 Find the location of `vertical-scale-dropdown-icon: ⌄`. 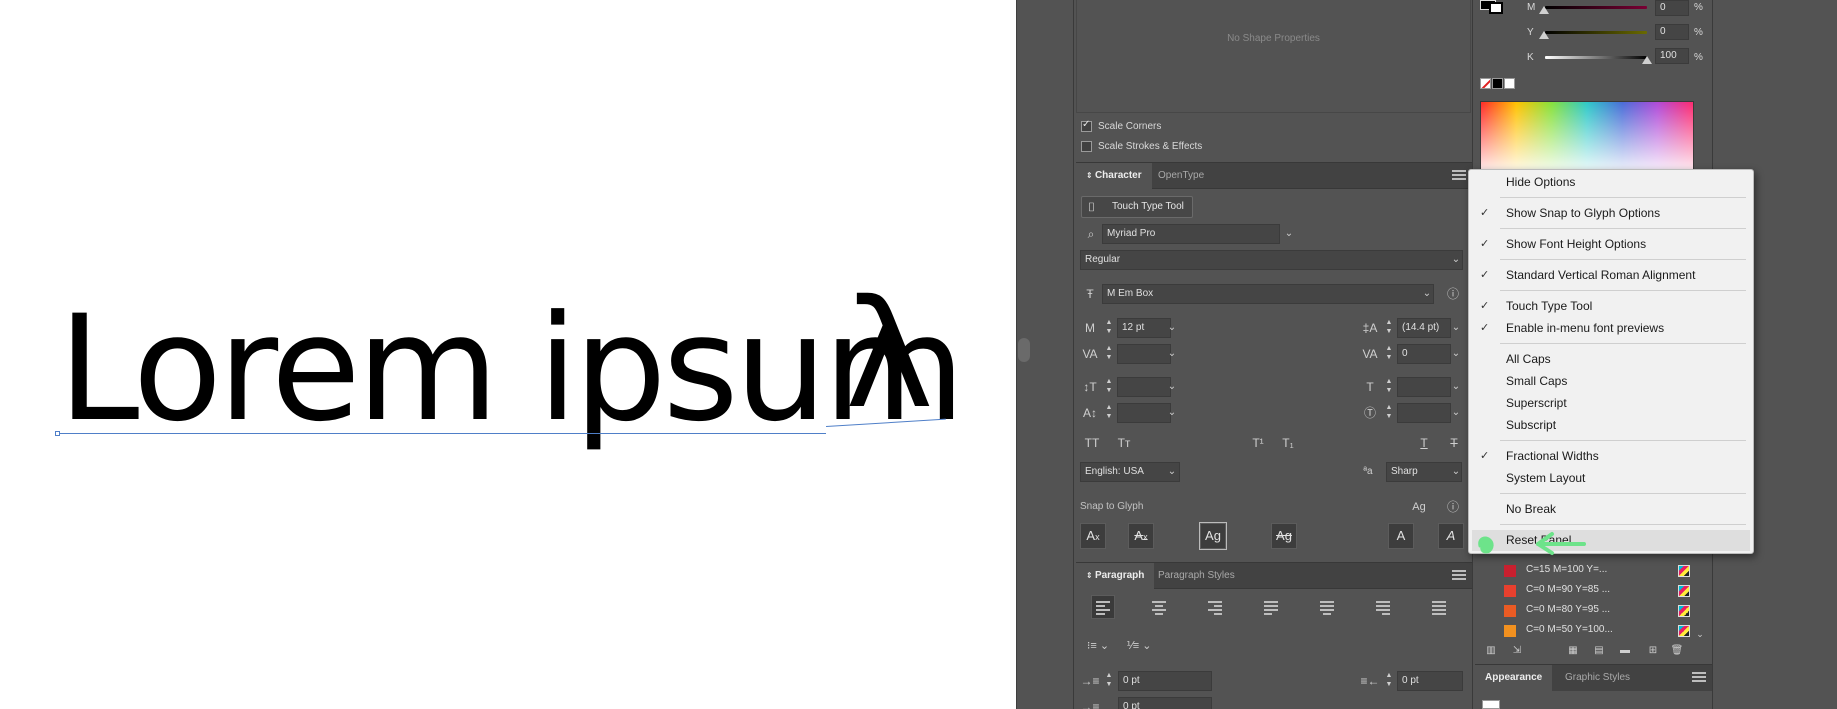

vertical-scale-dropdown-icon: ⌄ is located at coordinates (1172, 387).